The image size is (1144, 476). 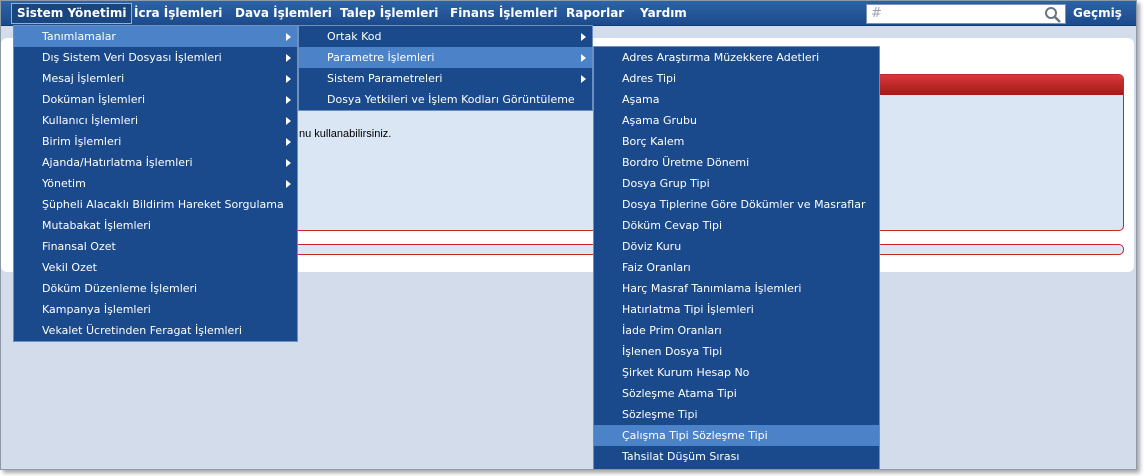 What do you see at coordinates (283, 13) in the screenshot?
I see `menu-dava-islemleri: Dava İşlemleri` at bounding box center [283, 13].